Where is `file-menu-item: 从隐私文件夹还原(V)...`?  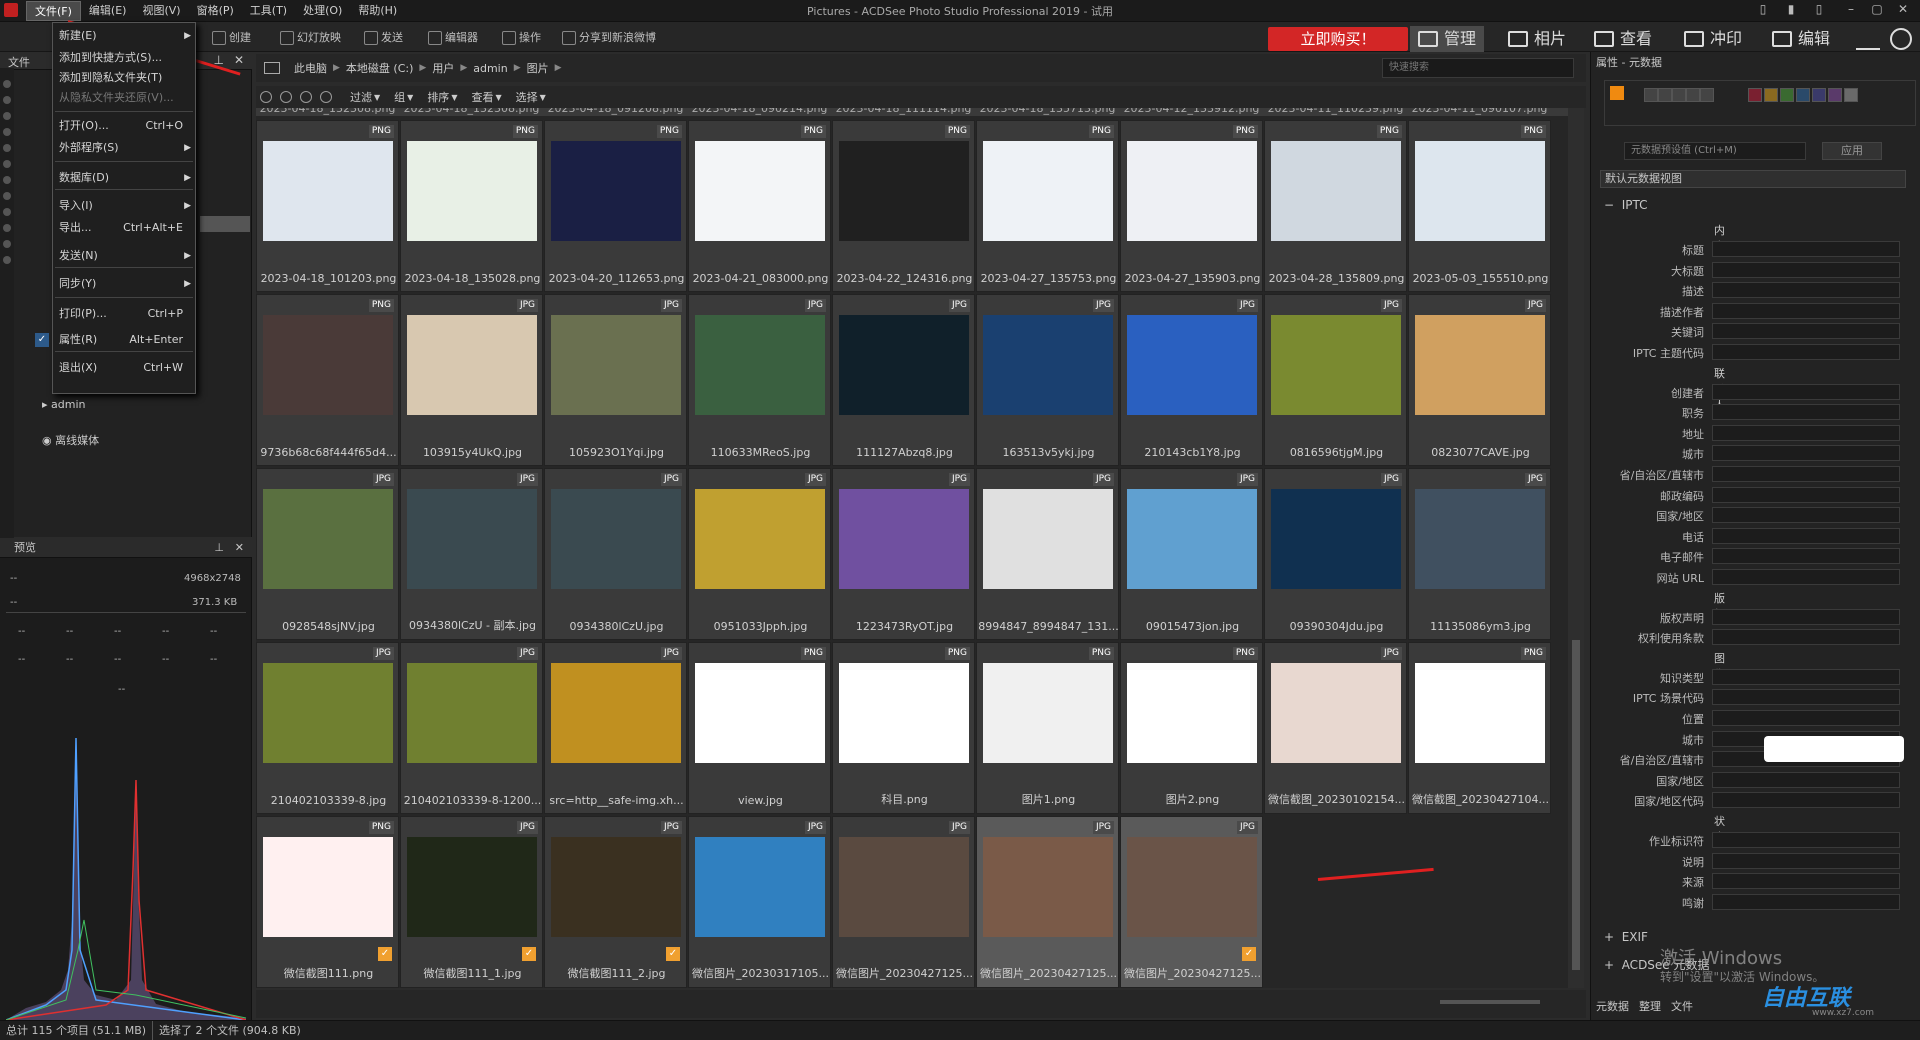 file-menu-item: 从隐私文件夹还原(V)... is located at coordinates (124, 98).